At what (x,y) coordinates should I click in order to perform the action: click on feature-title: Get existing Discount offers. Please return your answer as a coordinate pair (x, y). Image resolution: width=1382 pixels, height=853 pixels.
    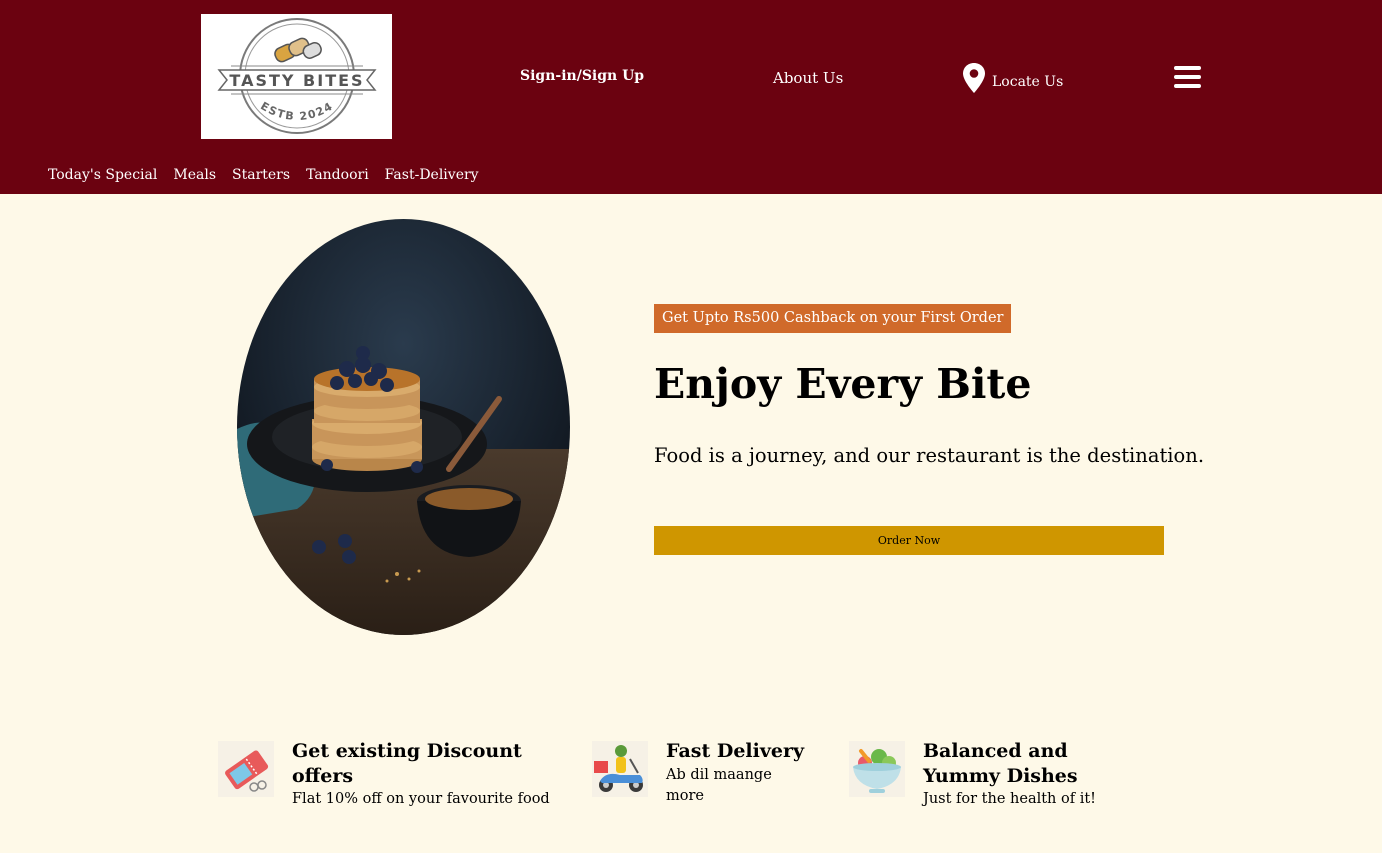
    Looking at the image, I should click on (407, 763).